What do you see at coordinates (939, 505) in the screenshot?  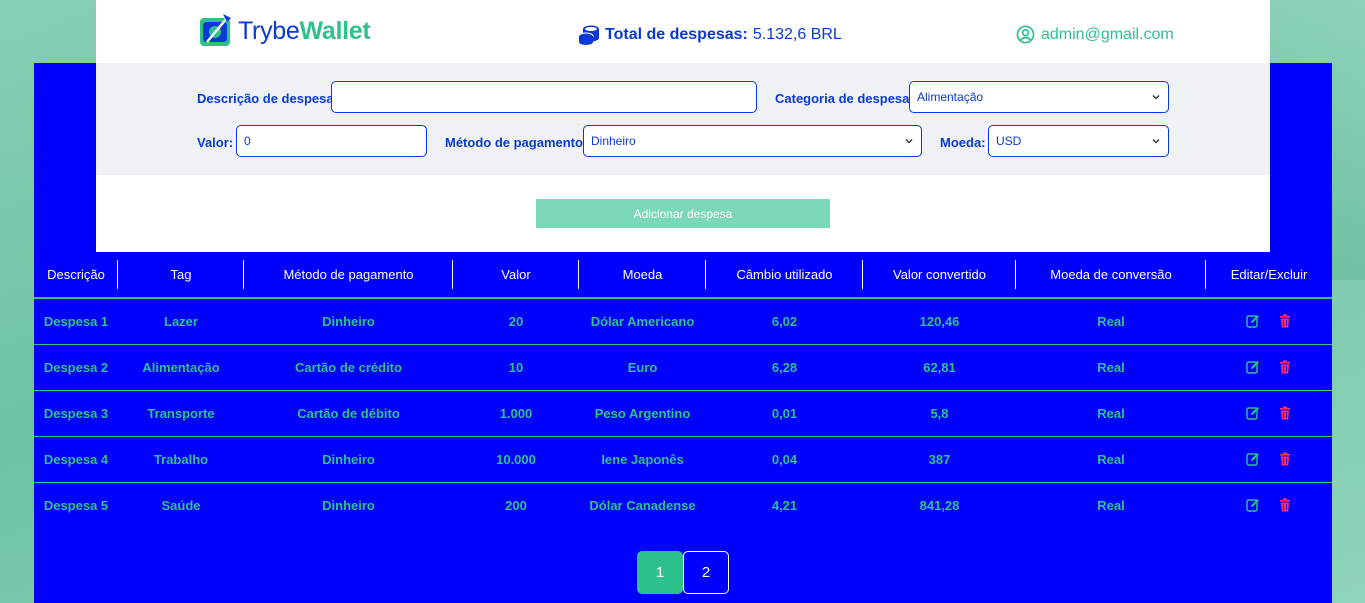 I see `table-cell: 841,28` at bounding box center [939, 505].